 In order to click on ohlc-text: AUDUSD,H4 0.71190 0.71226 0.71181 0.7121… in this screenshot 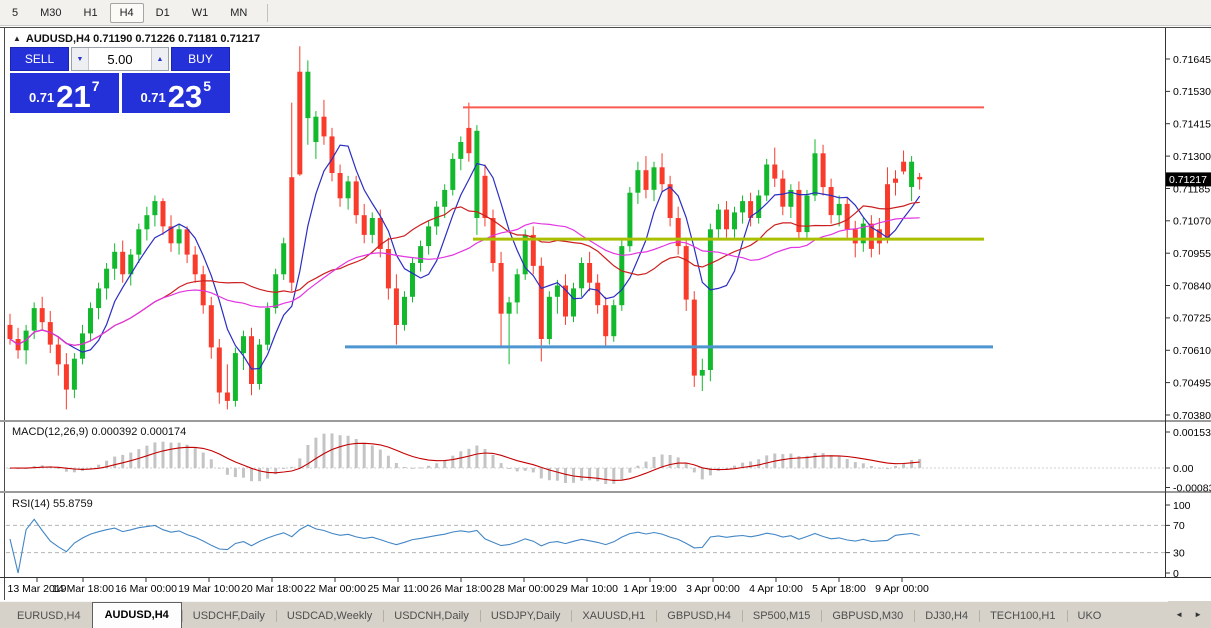, I will do `click(143, 39)`.